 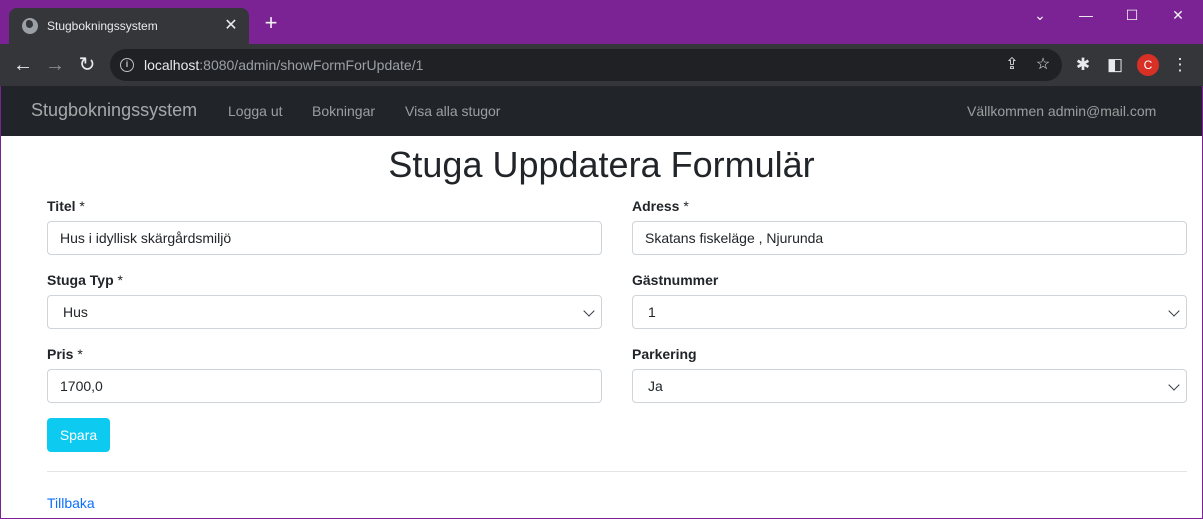 I want to click on parkering-value: Ja, so click(x=655, y=386).